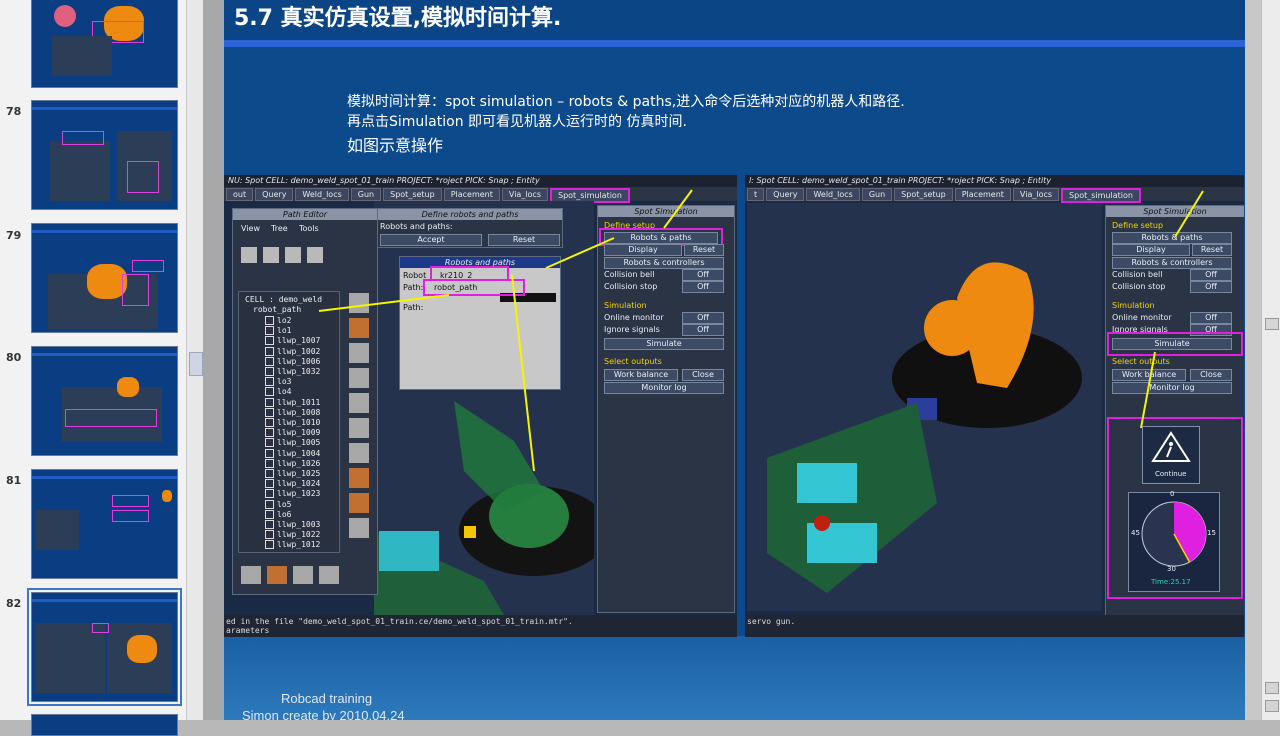  What do you see at coordinates (14, 603) in the screenshot?
I see `slide-number-82: 82` at bounding box center [14, 603].